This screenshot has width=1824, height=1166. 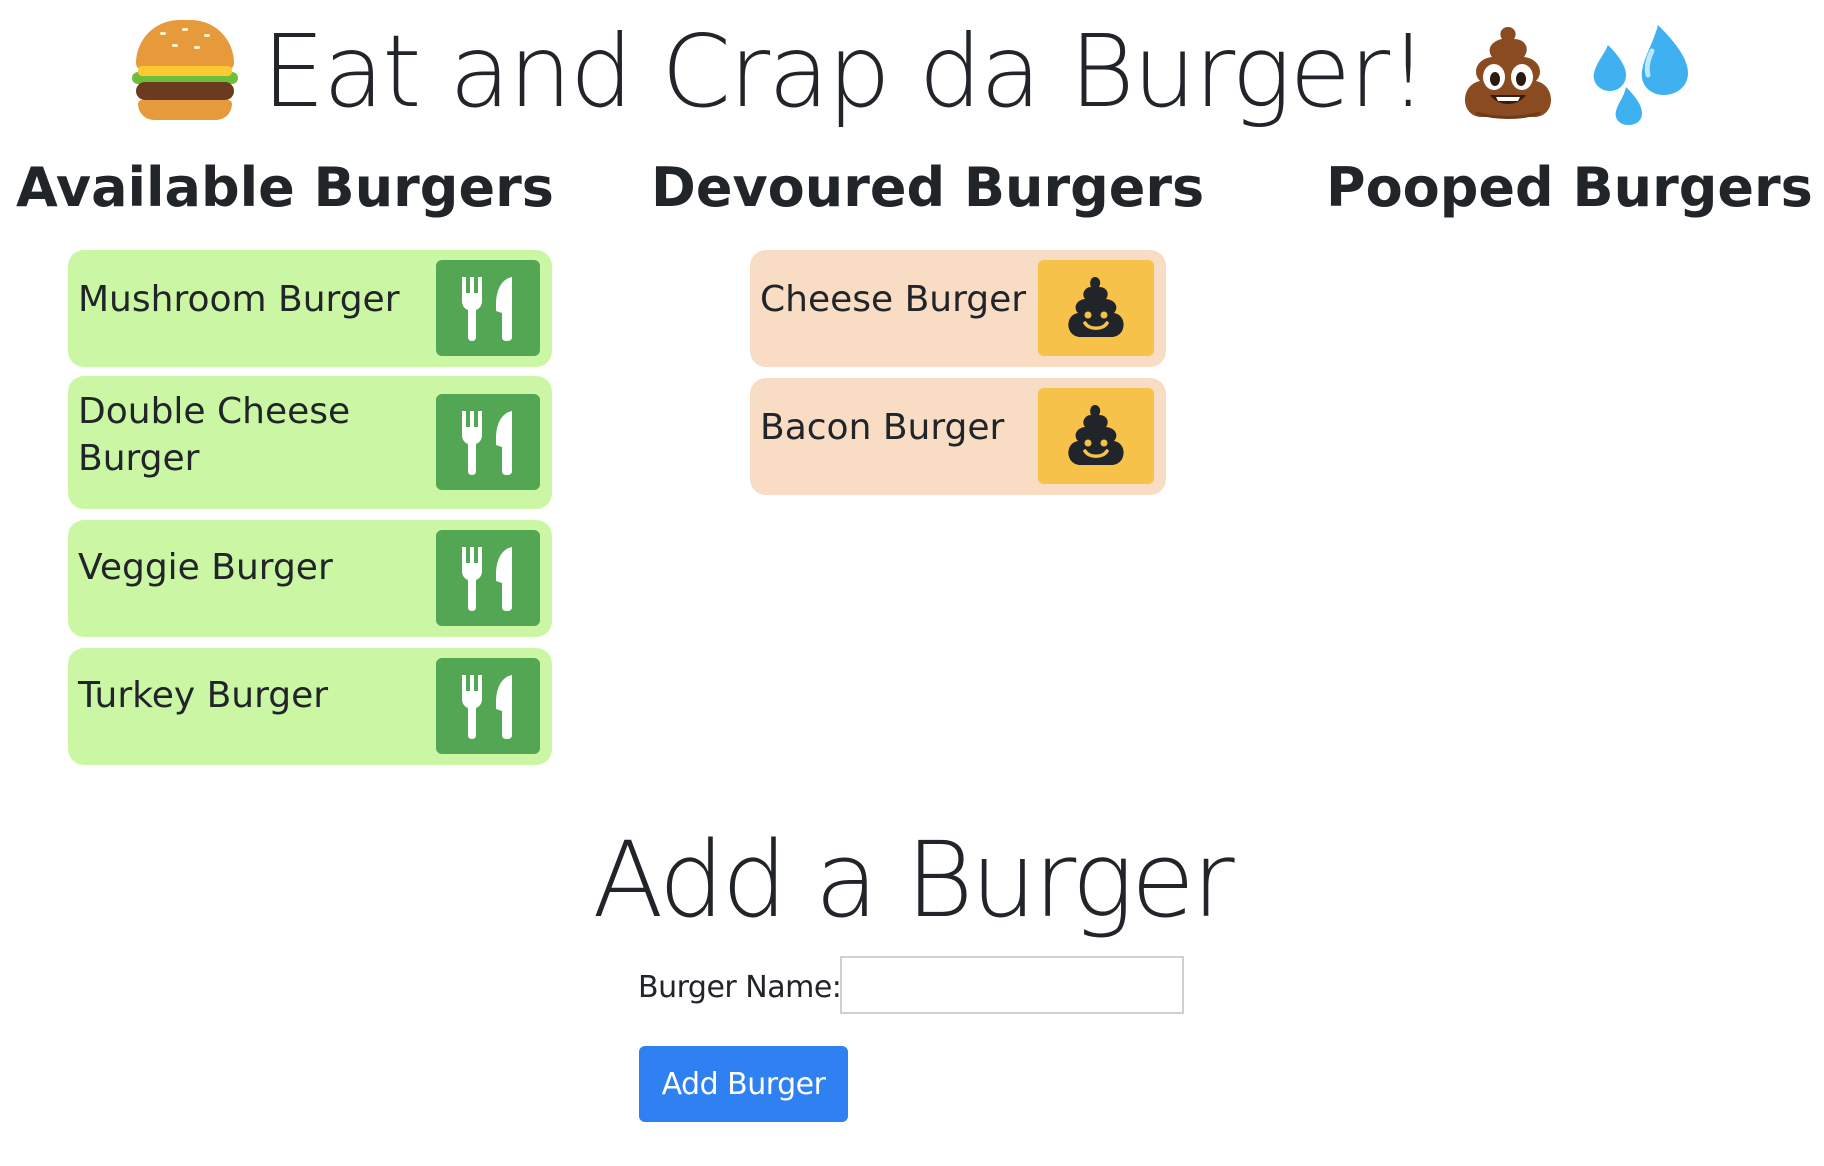 I want to click on available-burger-card: Turkey Burger, so click(x=310, y=706).